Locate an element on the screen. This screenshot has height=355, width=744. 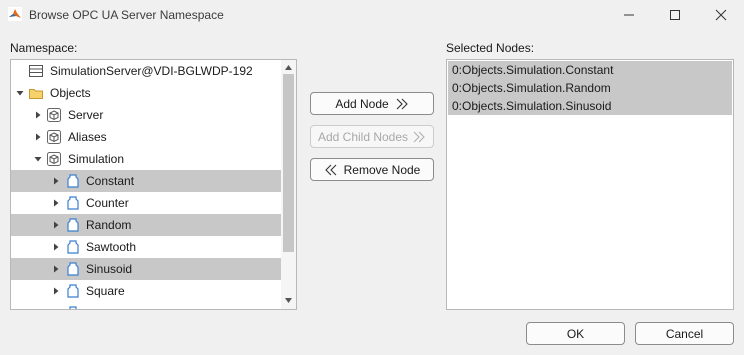
tree-item-label: Simulation is located at coordinates (96, 159).